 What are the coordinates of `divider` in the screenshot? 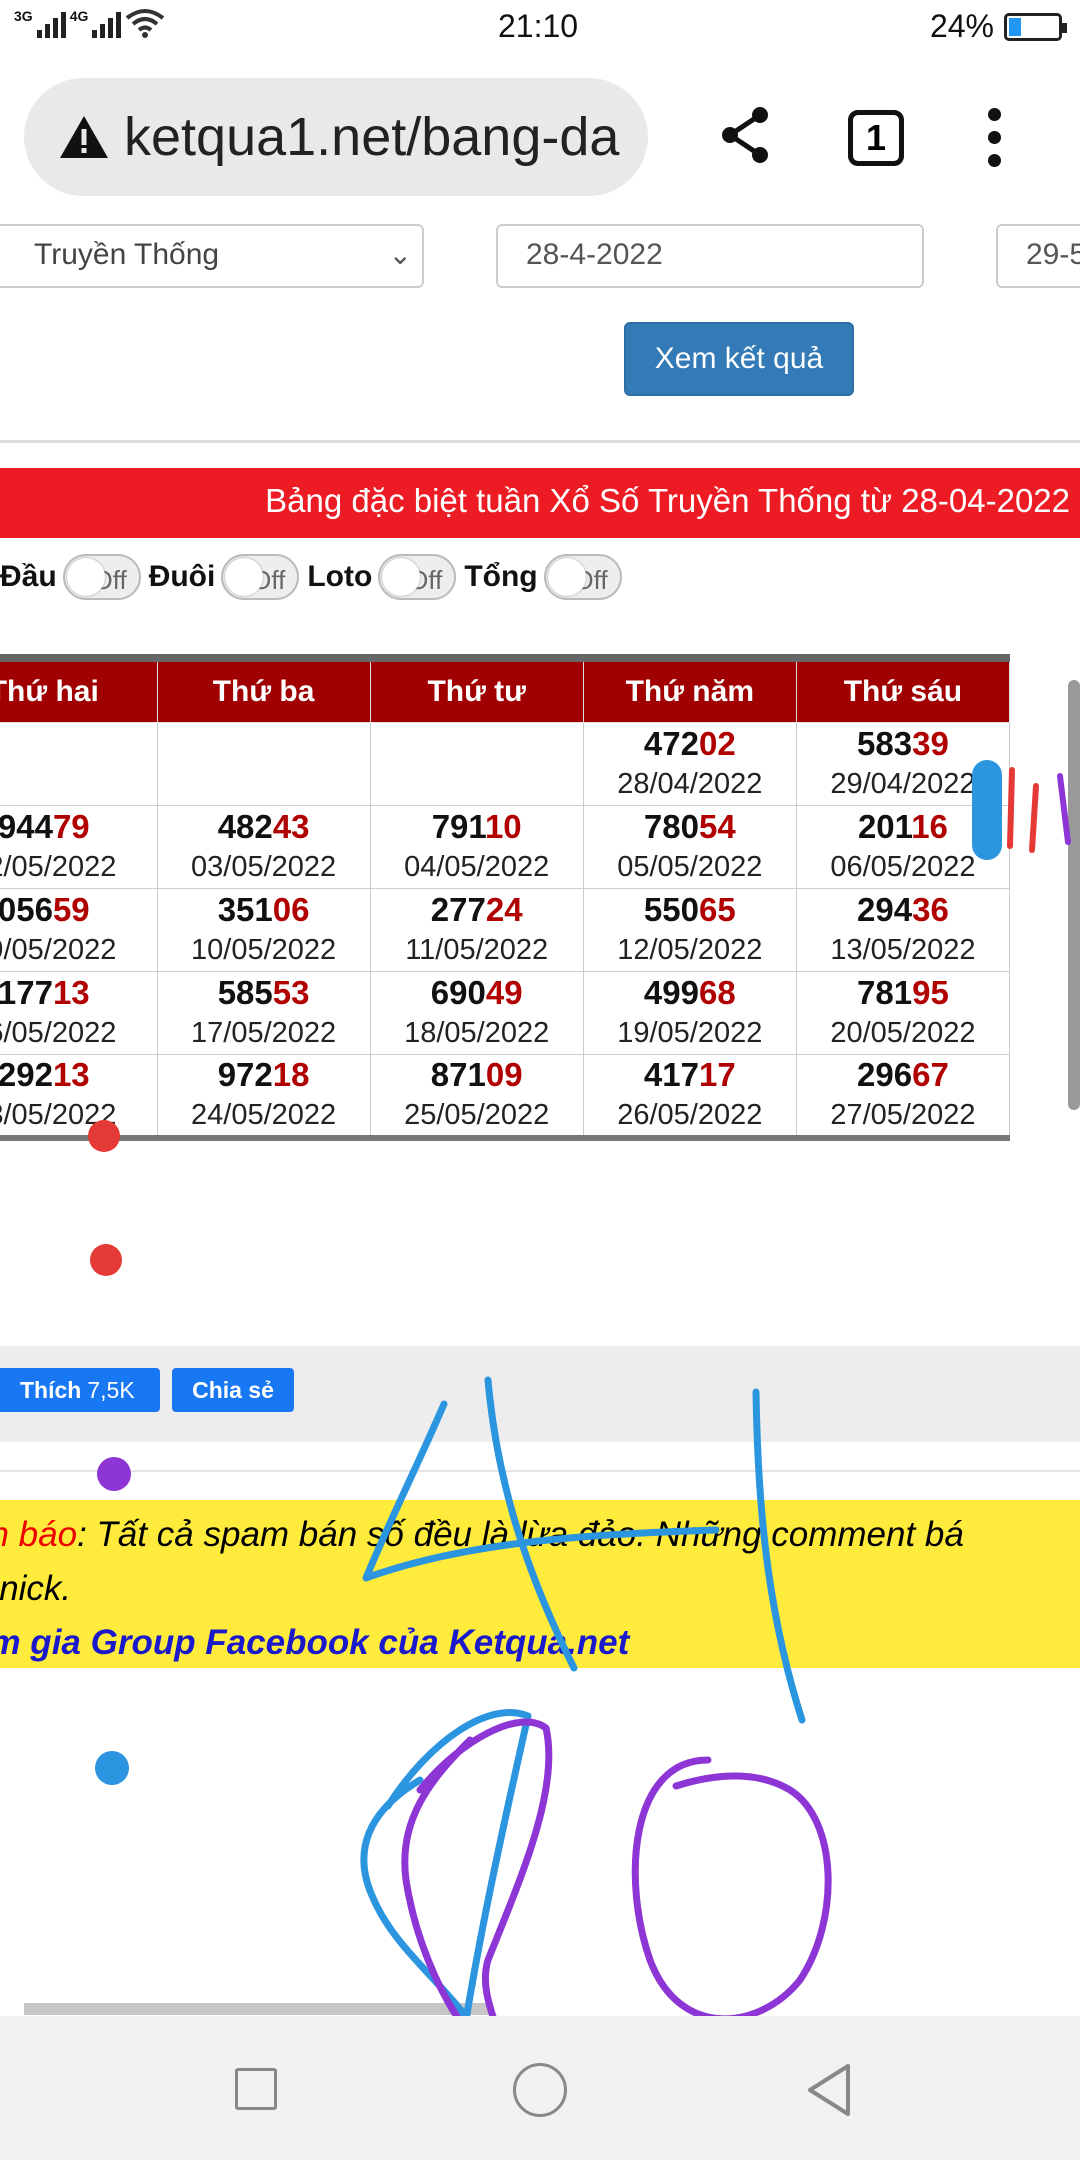 It's located at (540, 441).